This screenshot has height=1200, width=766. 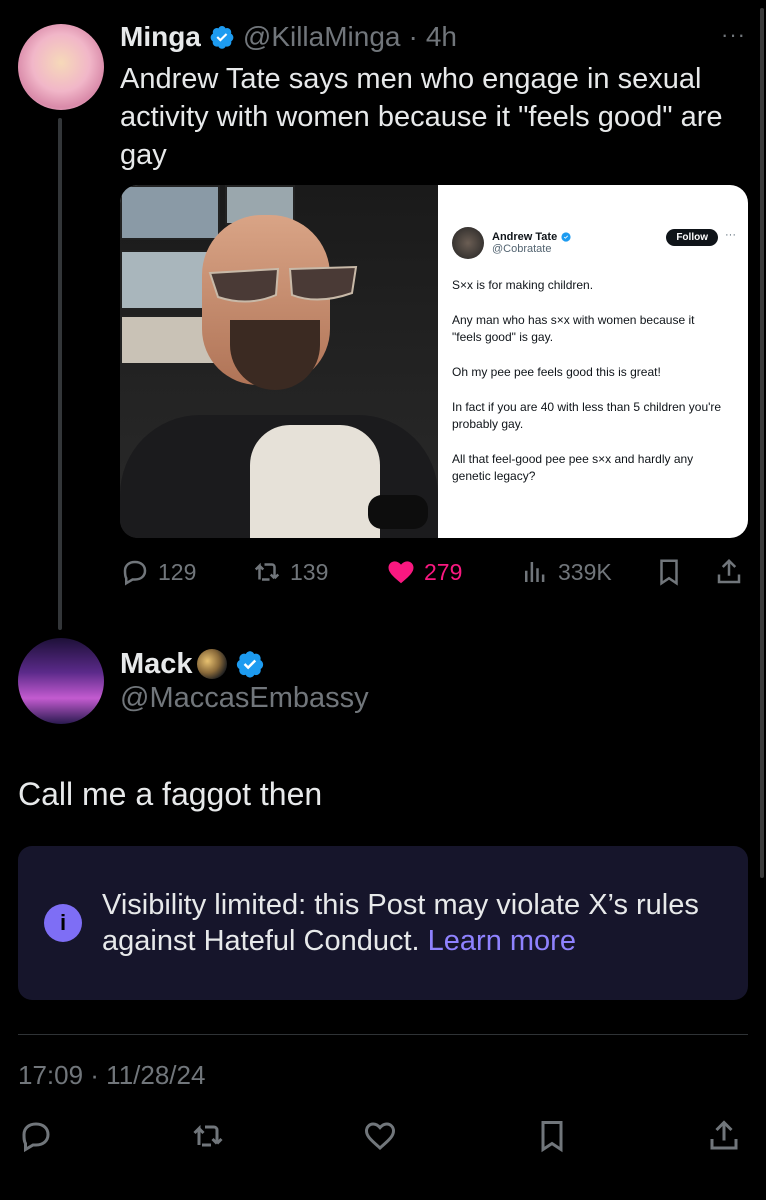 What do you see at coordinates (111, 1075) in the screenshot?
I see `post-timestamp: 17:09 · 11/28/24` at bounding box center [111, 1075].